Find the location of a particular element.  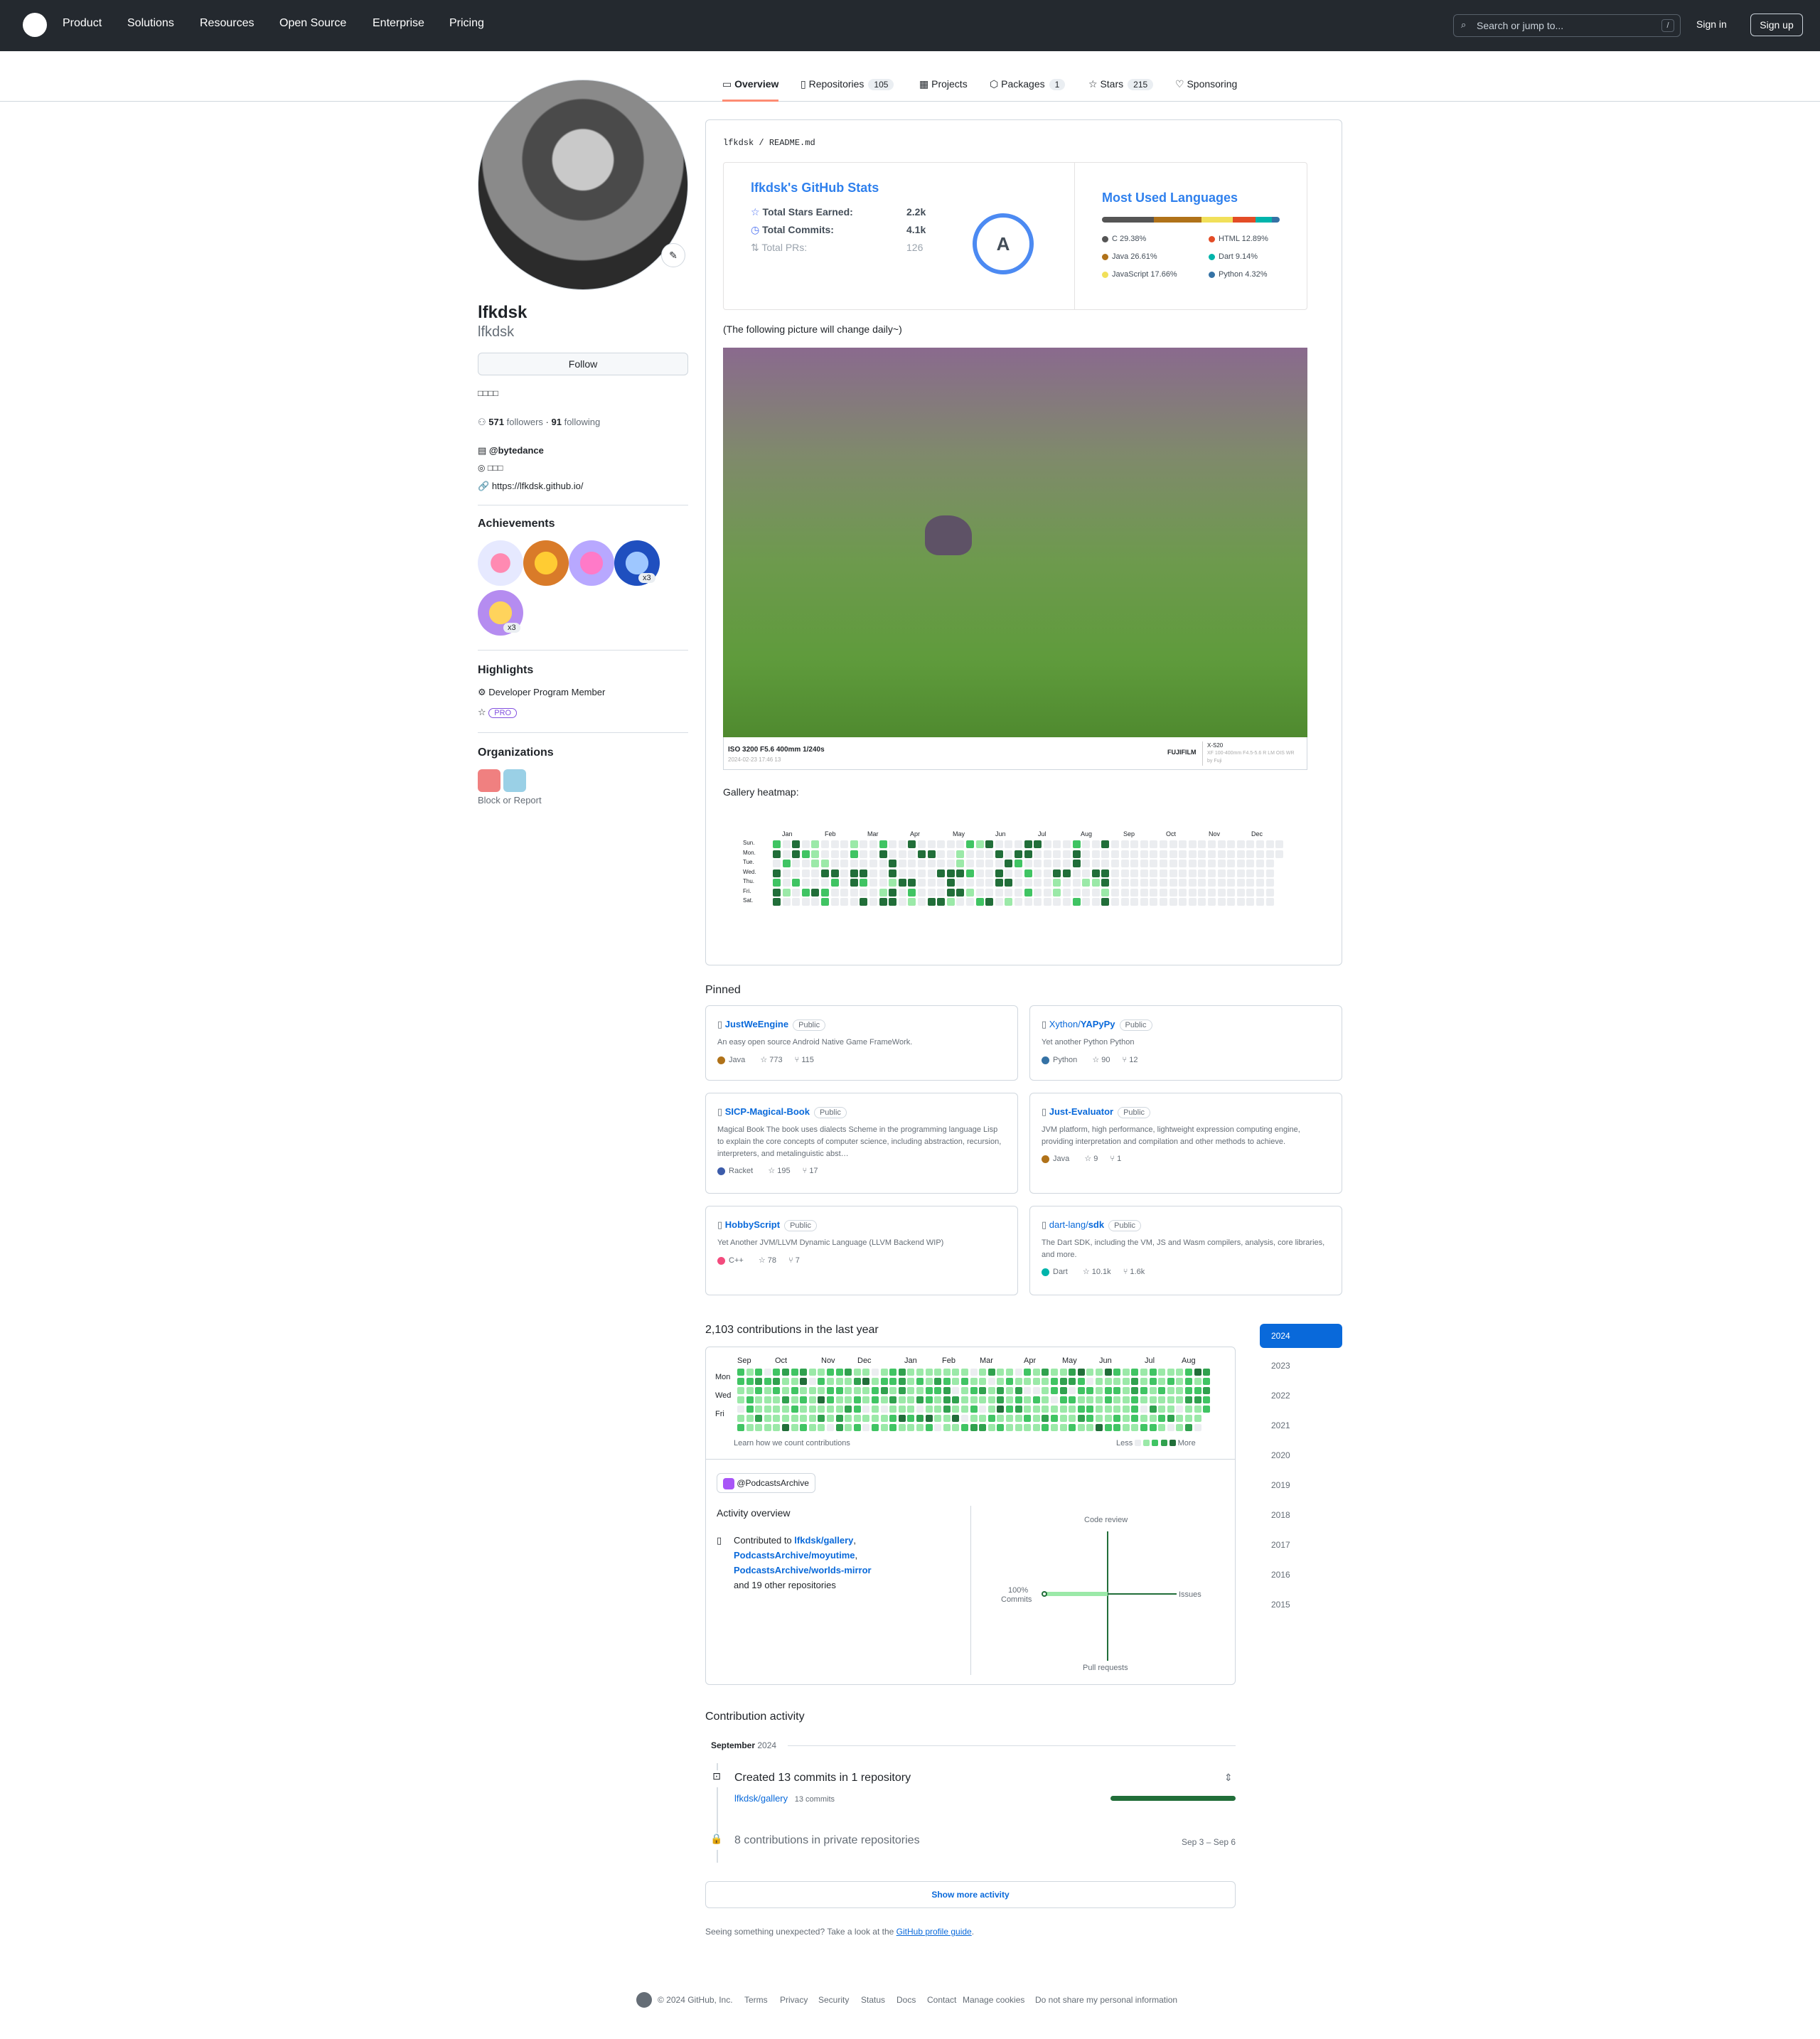

search-input: ⌕ Search or jump to... / is located at coordinates (1567, 26).